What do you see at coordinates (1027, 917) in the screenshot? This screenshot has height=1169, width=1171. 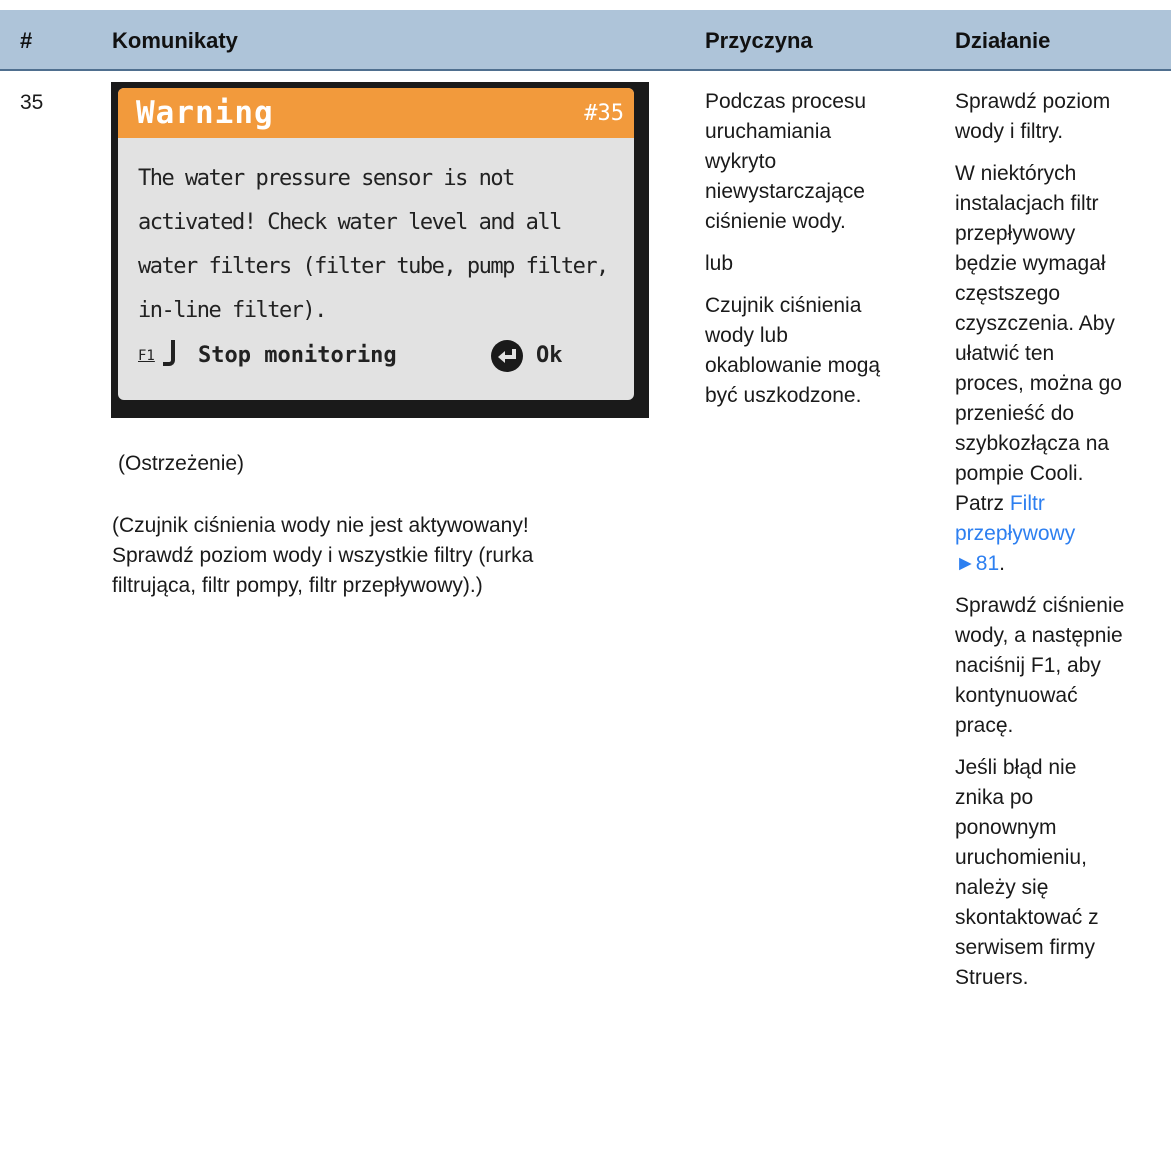 I see `action-line: skontaktować z` at bounding box center [1027, 917].